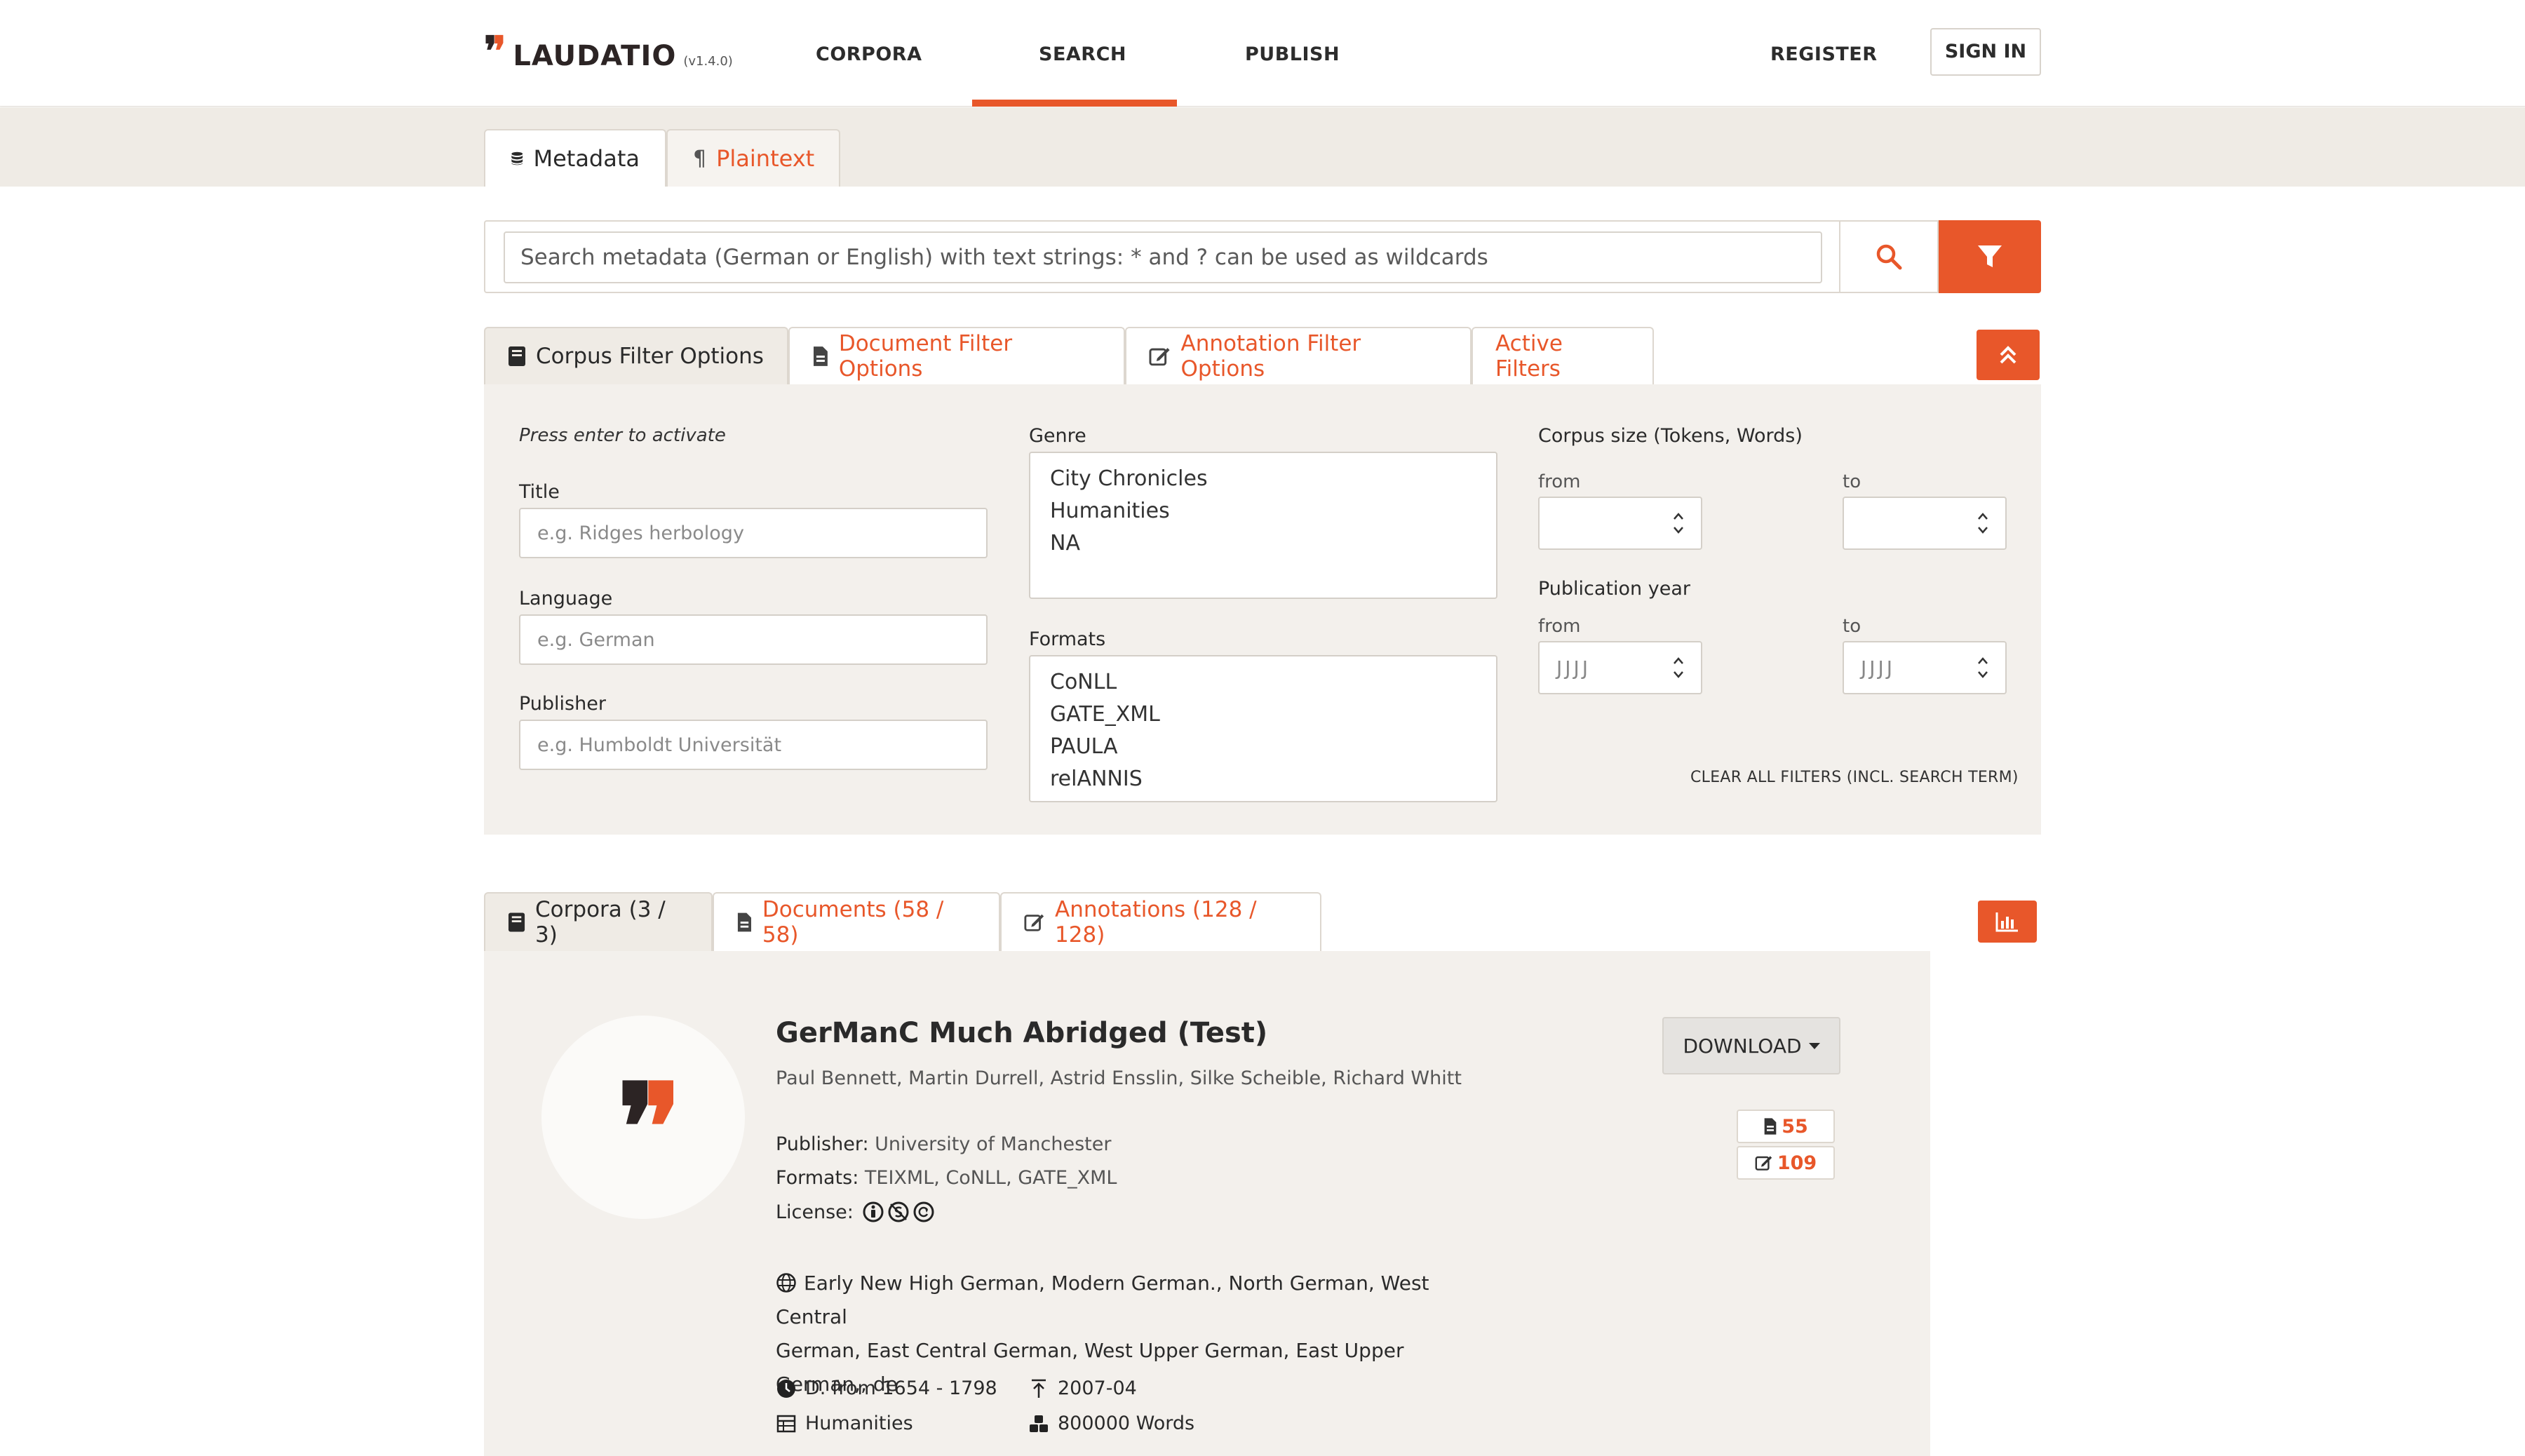  Describe the element at coordinates (1163, 257) in the screenshot. I see `search-input` at that location.